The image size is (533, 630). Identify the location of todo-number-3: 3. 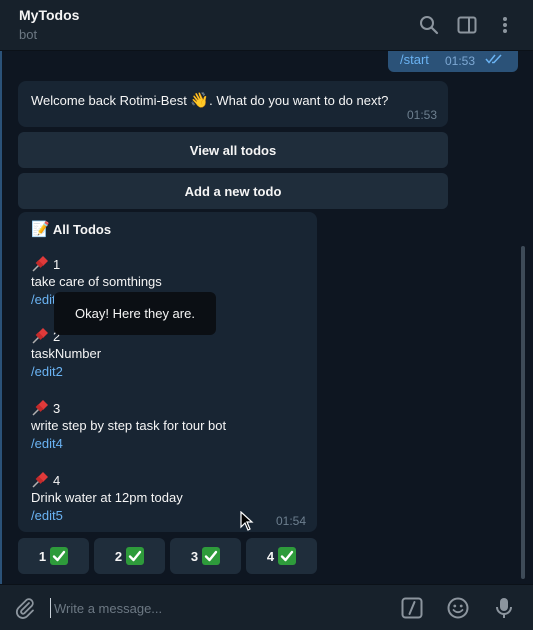
(45, 408).